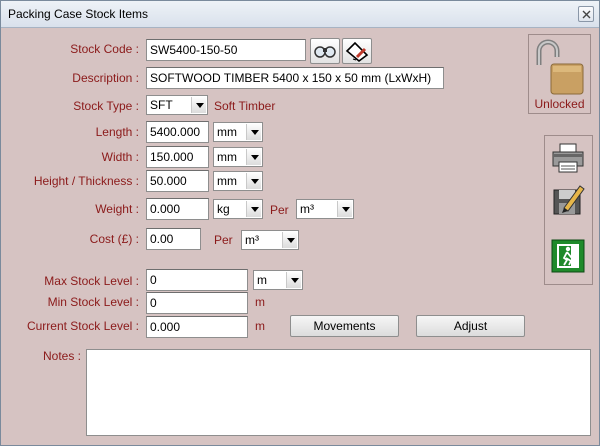 The height and width of the screenshot is (446, 600). I want to click on max-stock-unit-value: m, so click(262, 280).